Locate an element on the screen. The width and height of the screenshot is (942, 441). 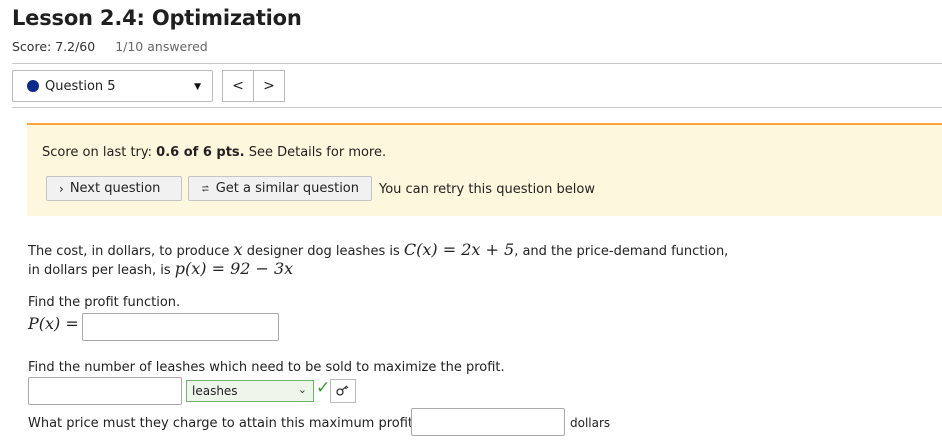
status-dot-icon is located at coordinates (33, 86).